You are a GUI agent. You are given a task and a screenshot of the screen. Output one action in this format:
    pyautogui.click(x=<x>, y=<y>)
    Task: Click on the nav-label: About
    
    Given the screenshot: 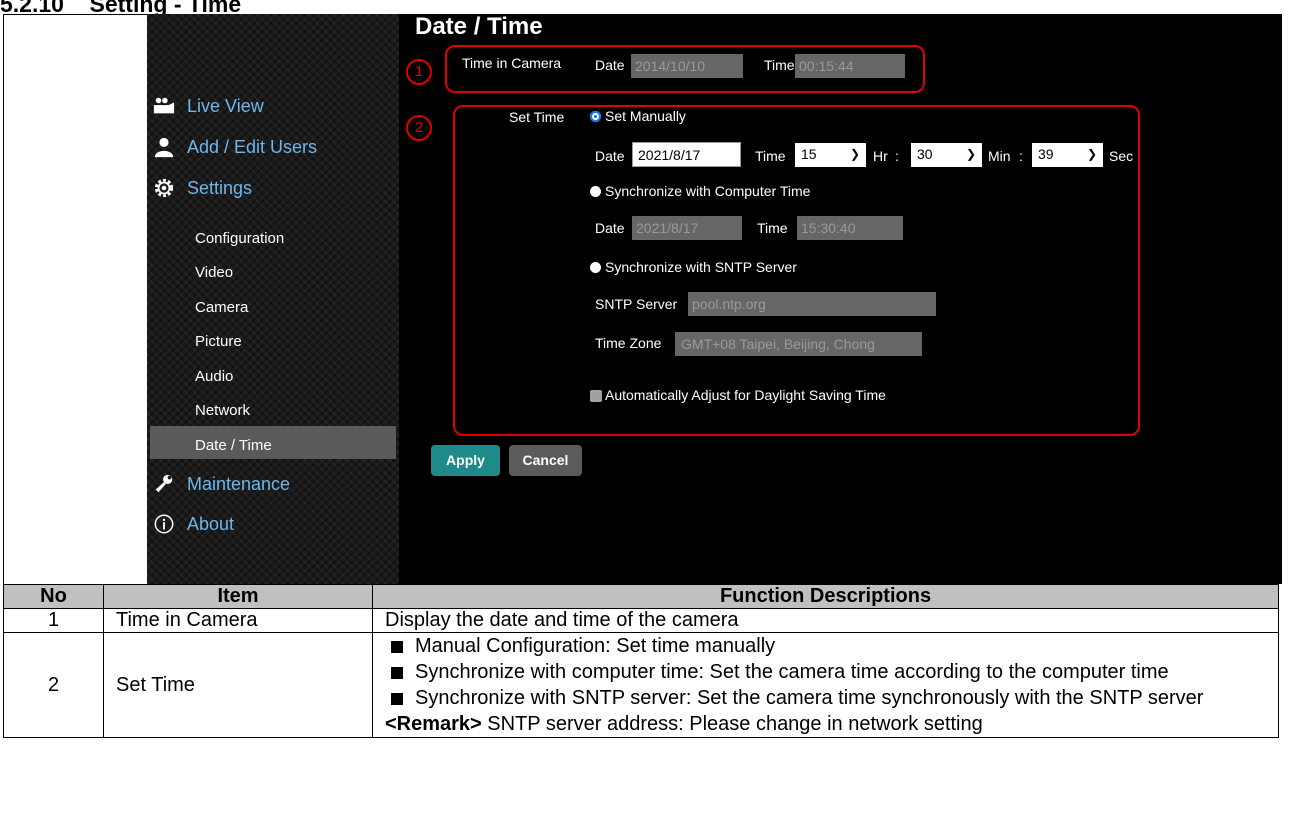 What is the action you would take?
    pyautogui.click(x=211, y=523)
    